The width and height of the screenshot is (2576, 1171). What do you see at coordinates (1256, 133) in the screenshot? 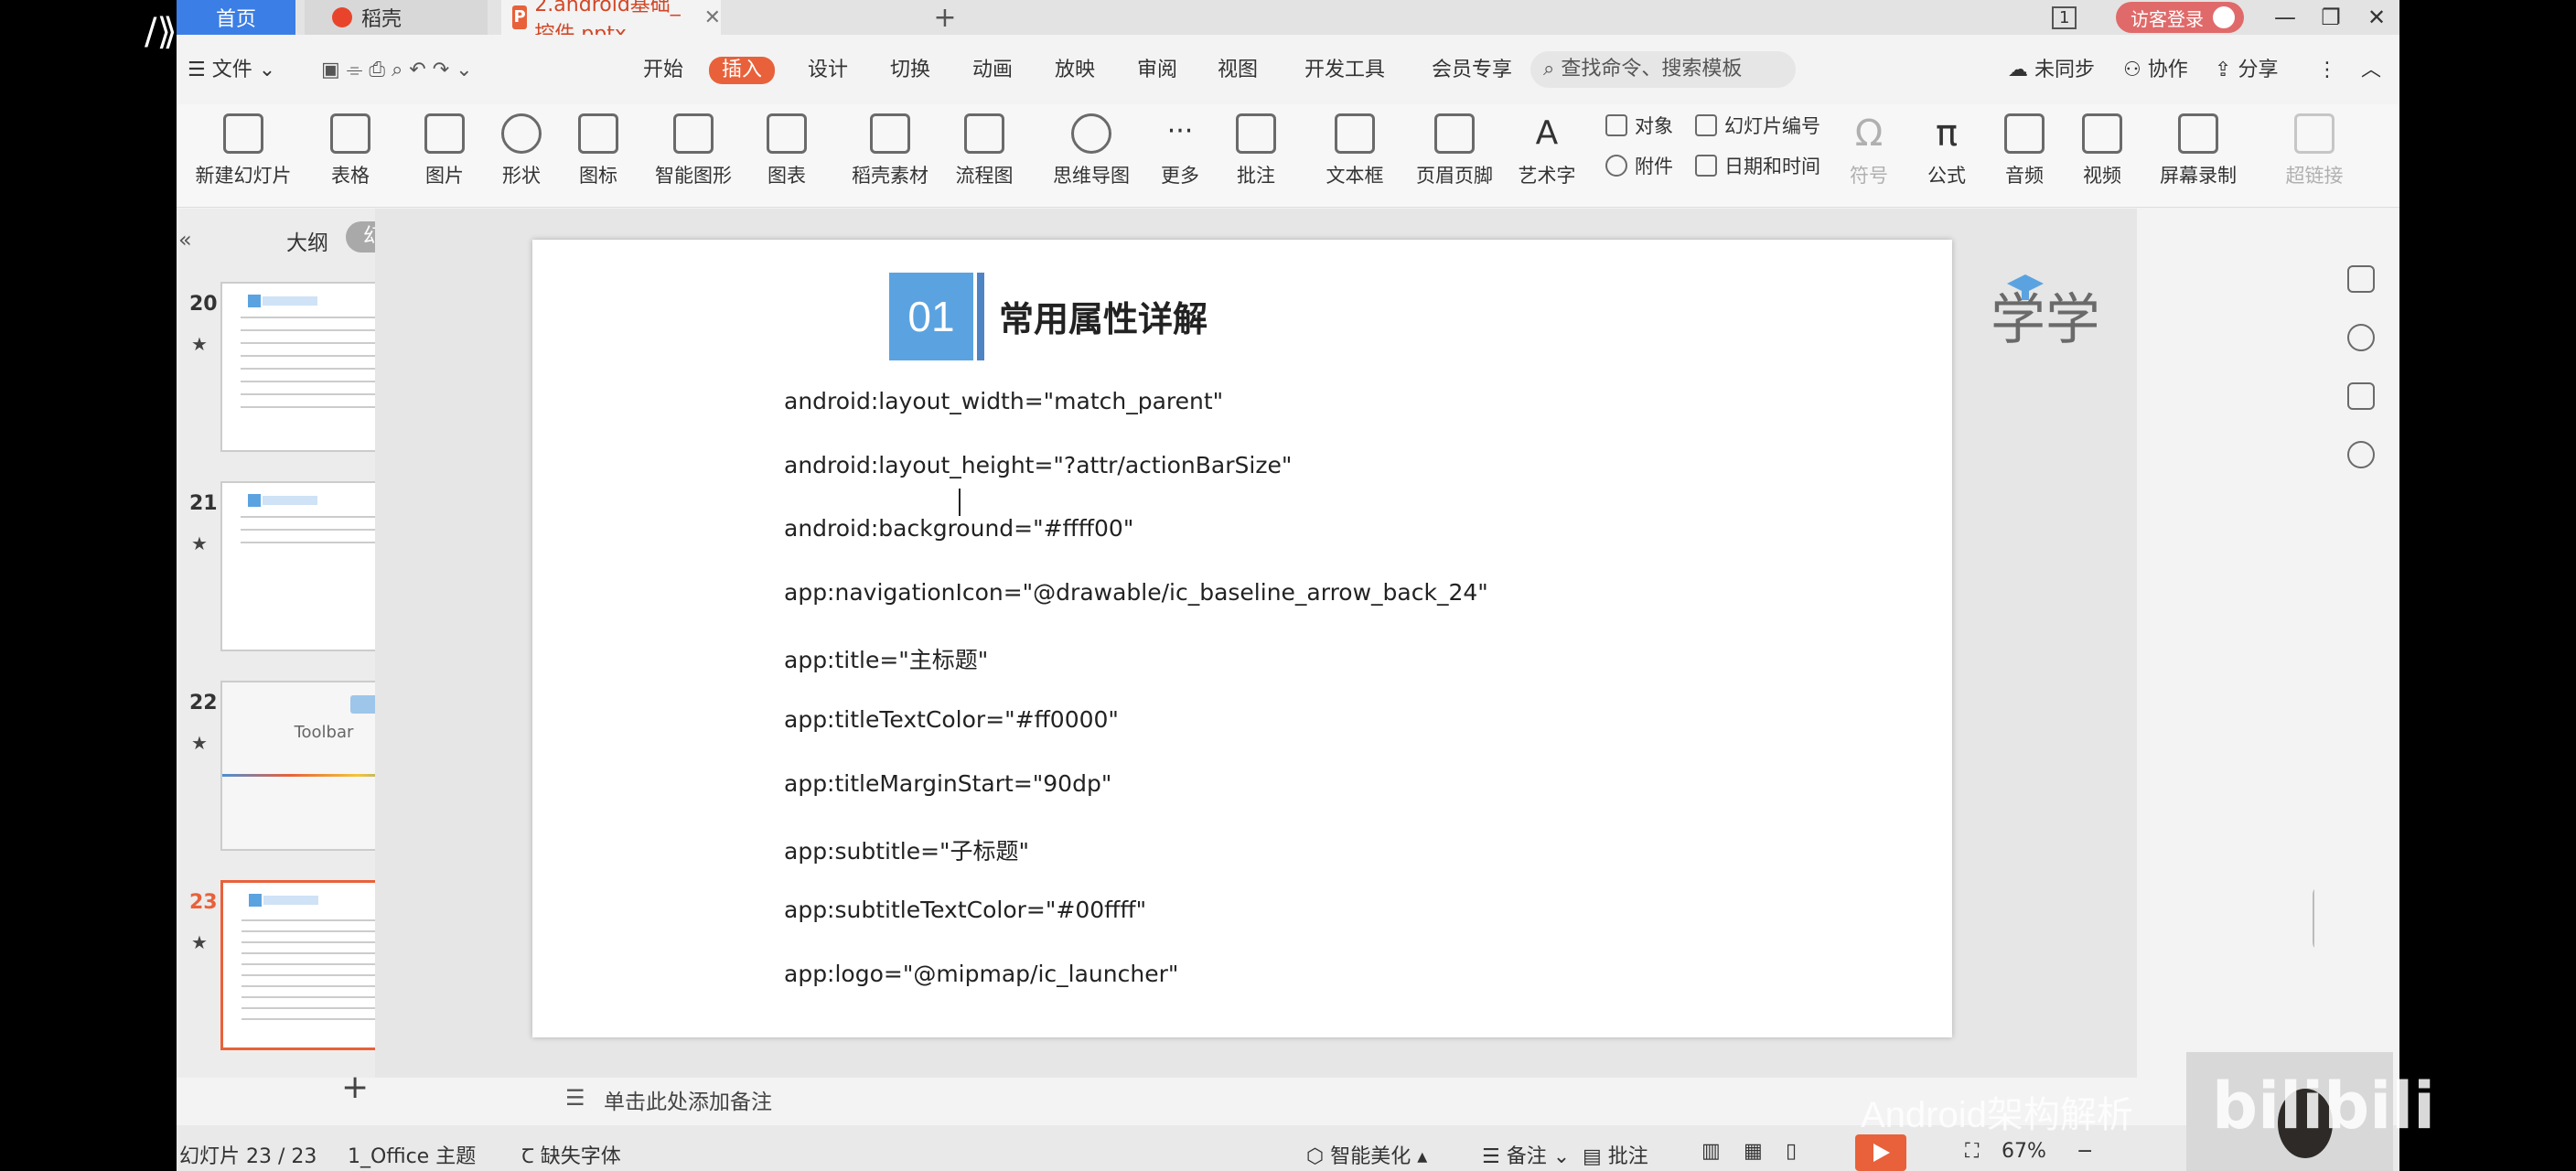
I see `comment-icon` at bounding box center [1256, 133].